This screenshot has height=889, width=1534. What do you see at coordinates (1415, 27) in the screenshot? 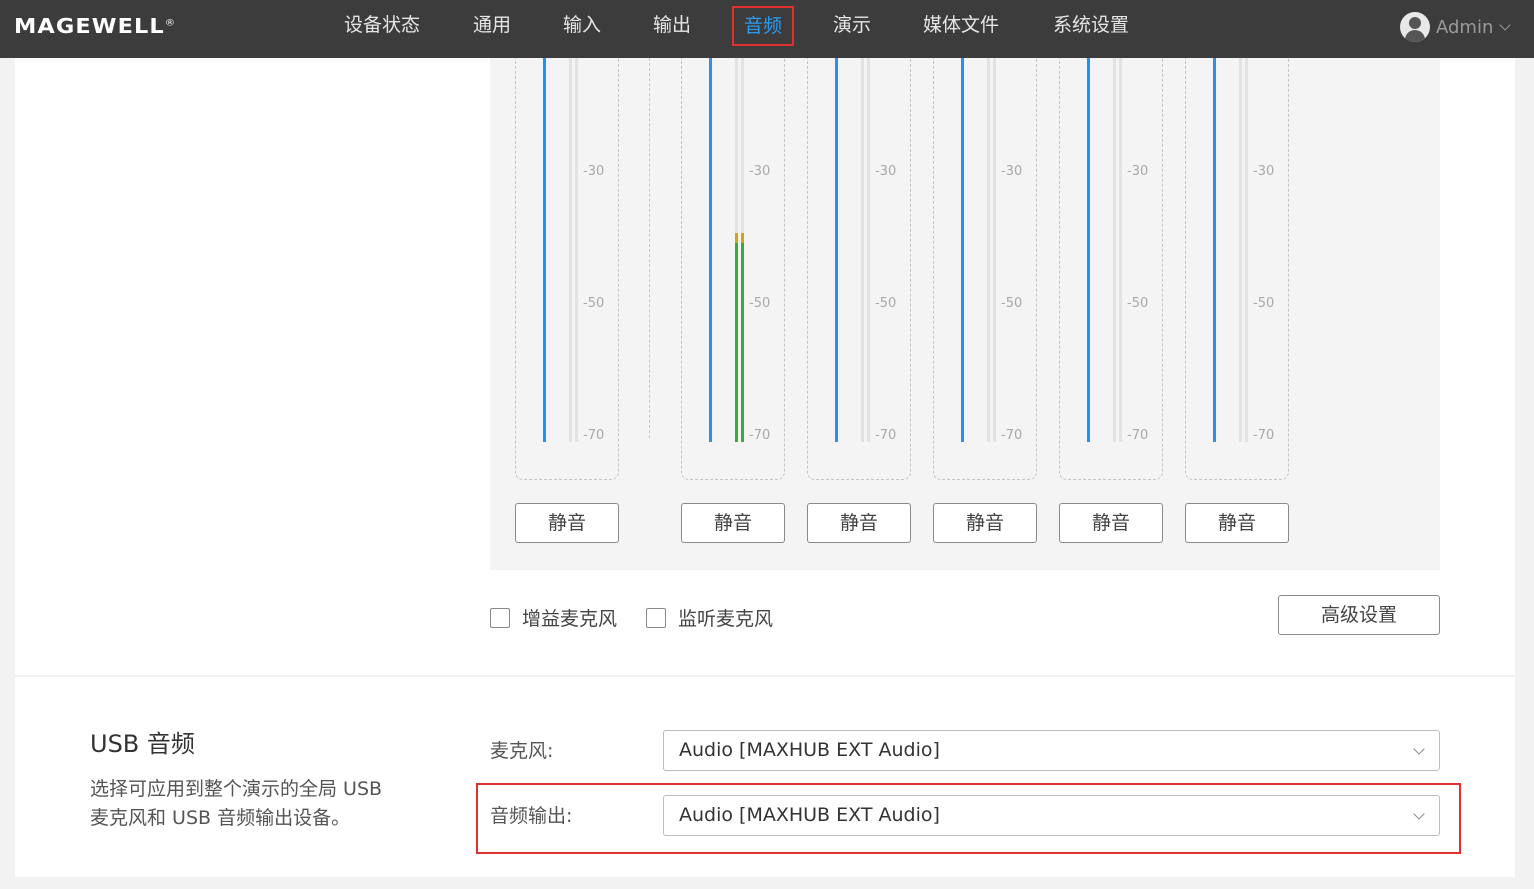
I see `user-avatar-icon` at bounding box center [1415, 27].